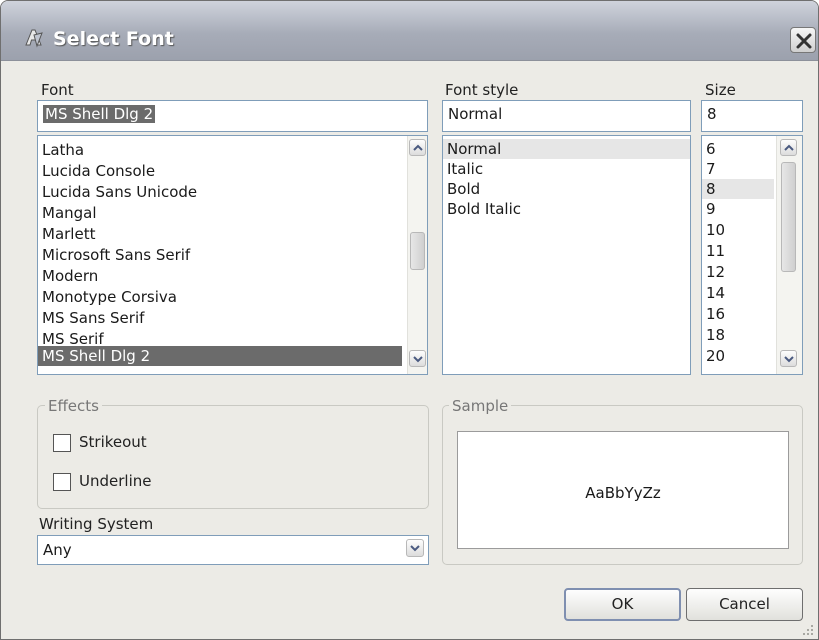  Describe the element at coordinates (738, 149) in the screenshot. I see `list-item: 6` at that location.